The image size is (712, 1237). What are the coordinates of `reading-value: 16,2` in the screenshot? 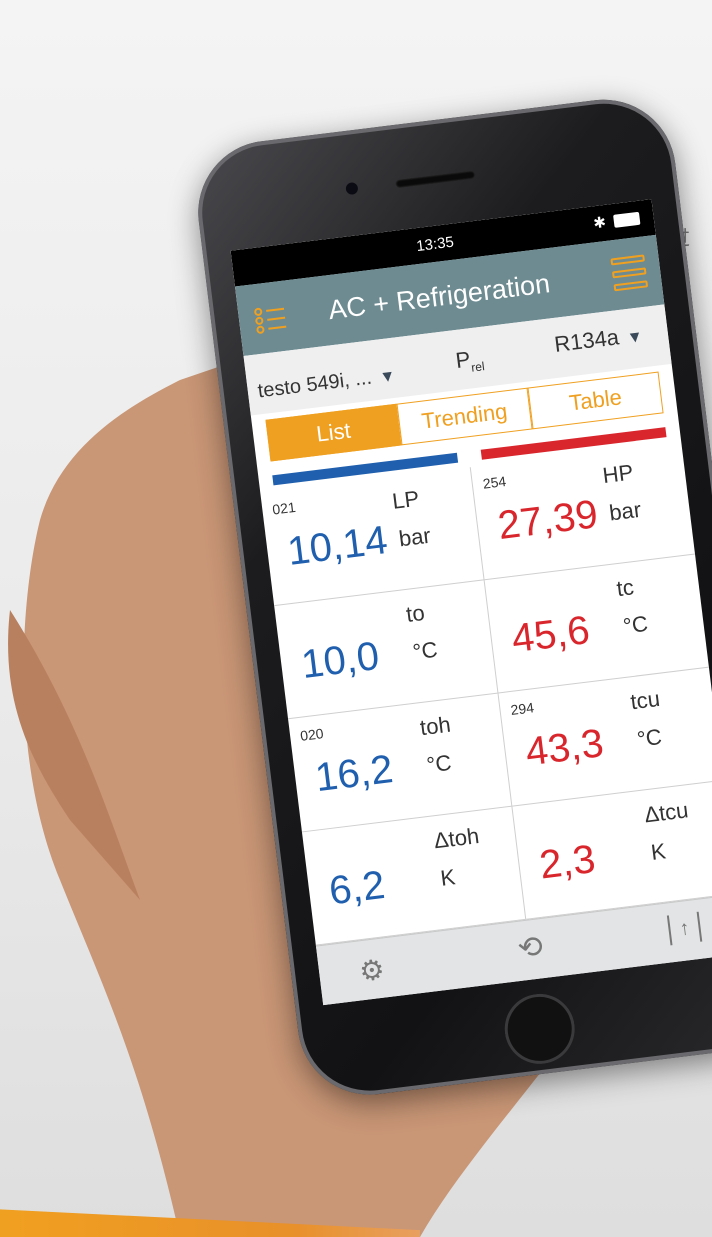 It's located at (354, 774).